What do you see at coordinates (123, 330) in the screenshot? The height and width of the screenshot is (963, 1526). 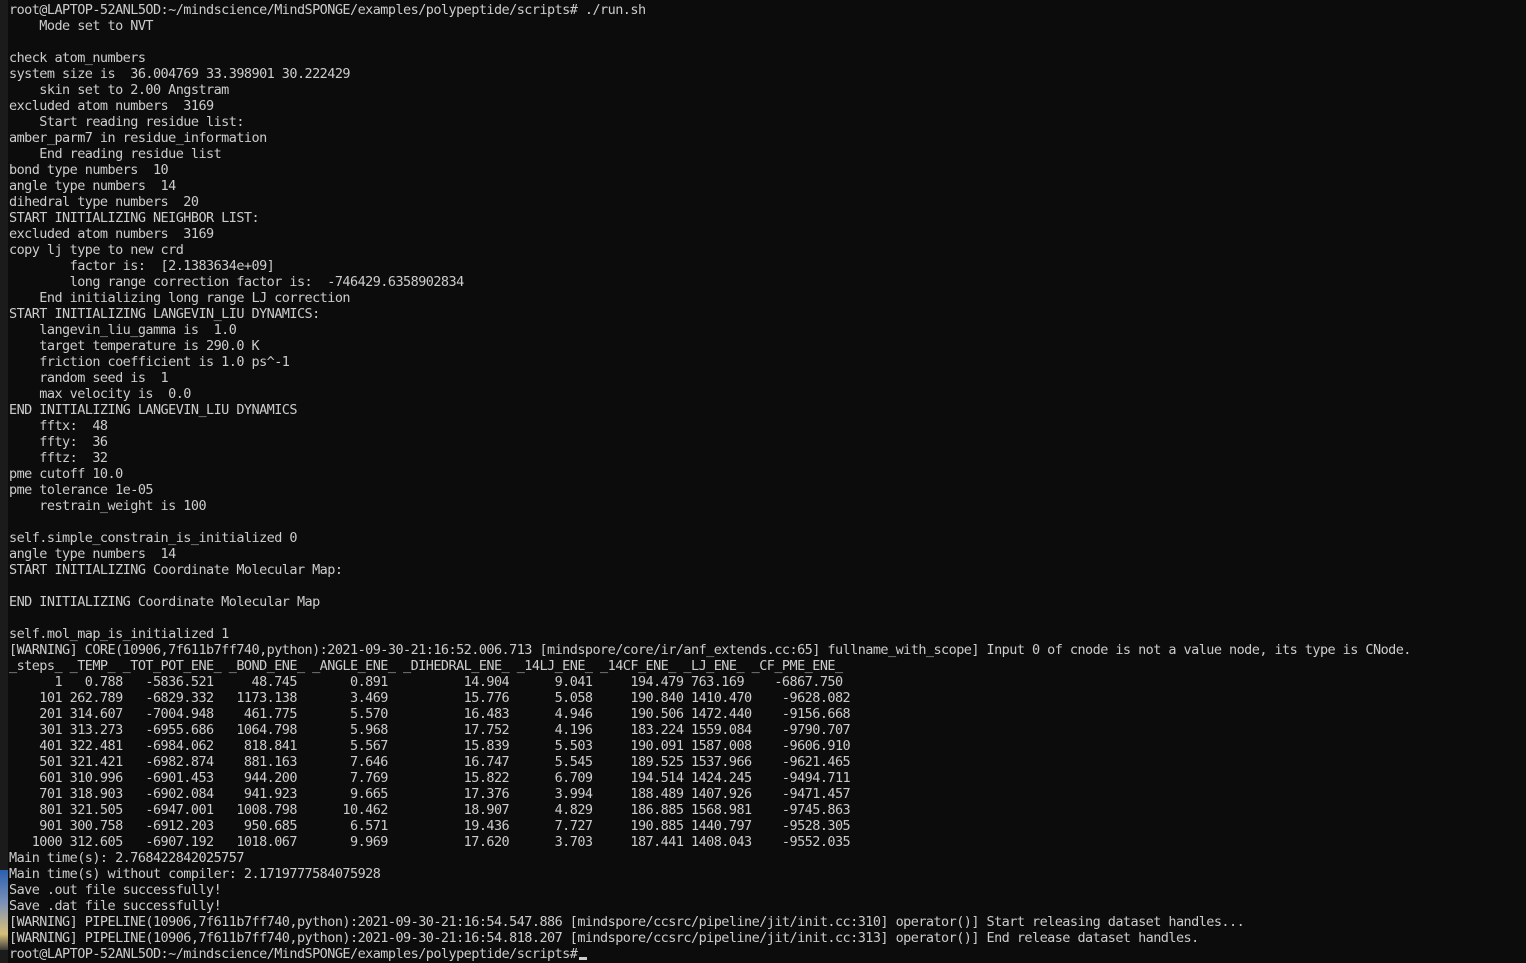 I see `terminal-line: langevin_liu_gamma is 1.0` at bounding box center [123, 330].